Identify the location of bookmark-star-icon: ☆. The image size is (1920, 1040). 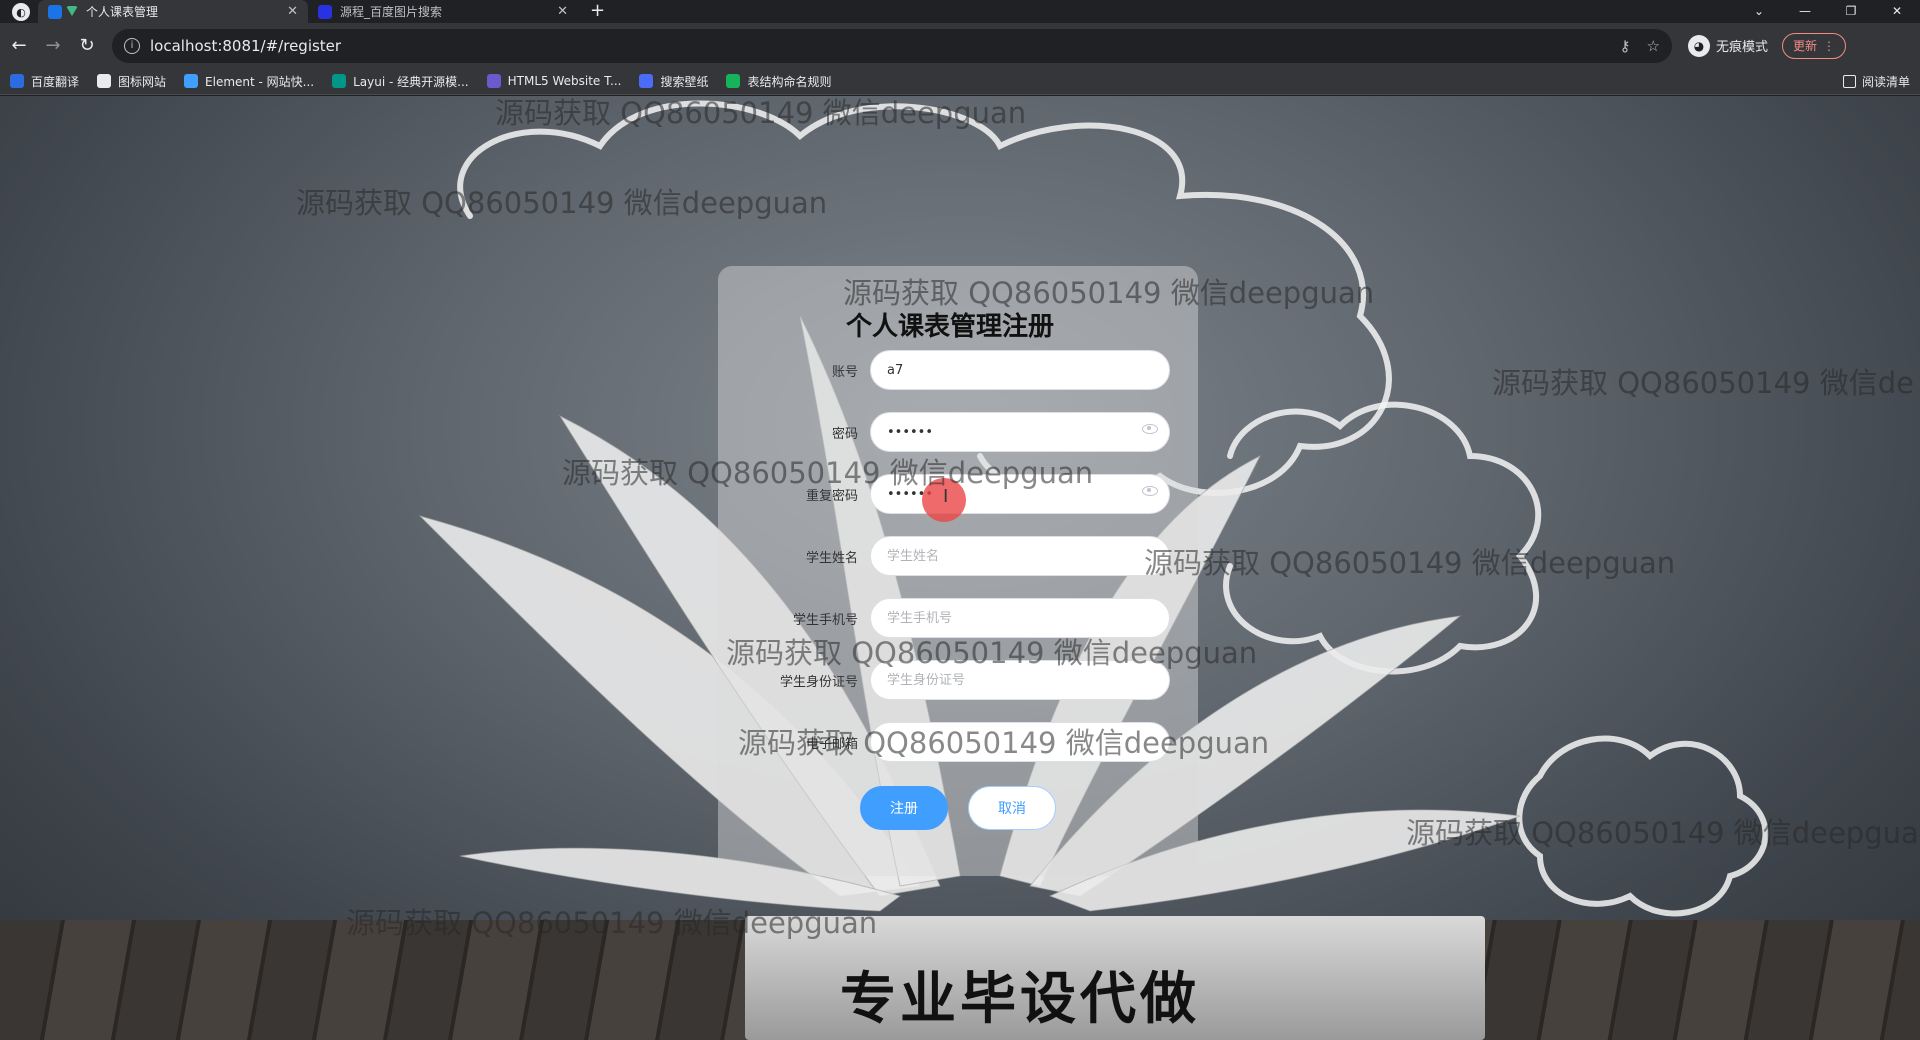
(1653, 46).